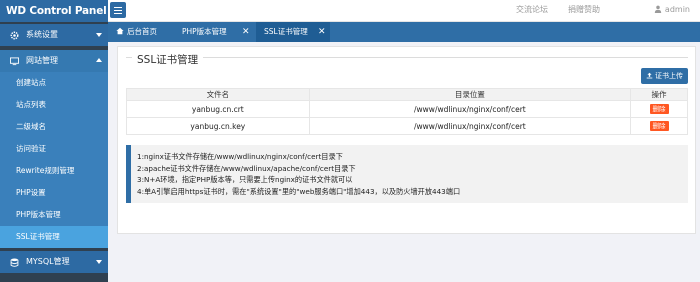  Describe the element at coordinates (470, 94) in the screenshot. I see `column-header-path: 目录位置` at that location.